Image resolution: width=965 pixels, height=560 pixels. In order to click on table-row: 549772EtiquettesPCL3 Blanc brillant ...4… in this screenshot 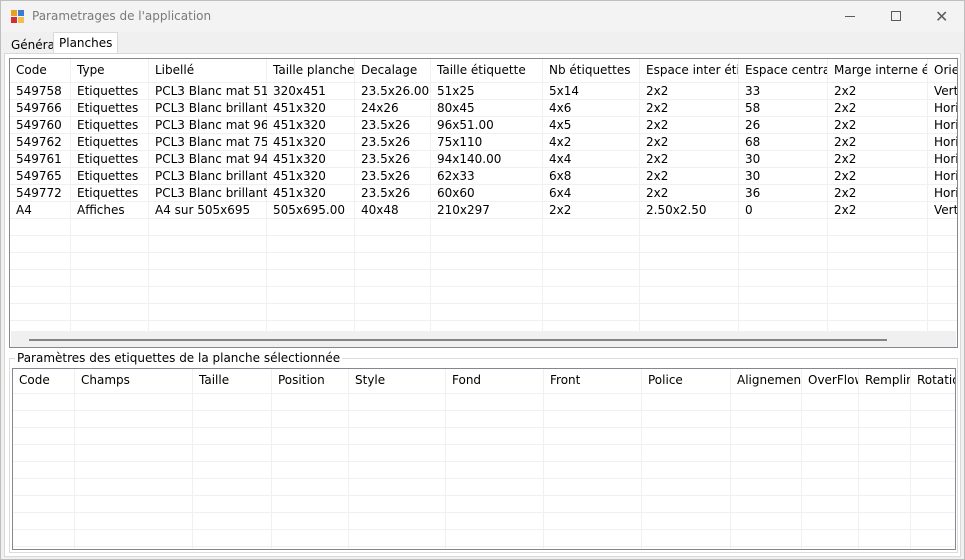, I will do `click(483, 193)`.